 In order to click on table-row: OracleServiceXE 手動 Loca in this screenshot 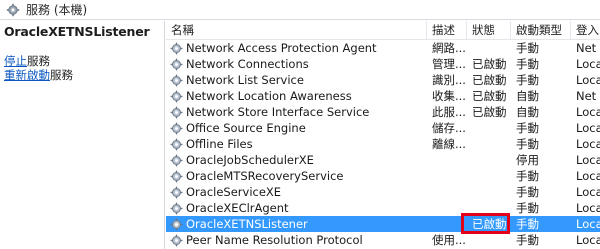, I will do `click(383, 192)`.